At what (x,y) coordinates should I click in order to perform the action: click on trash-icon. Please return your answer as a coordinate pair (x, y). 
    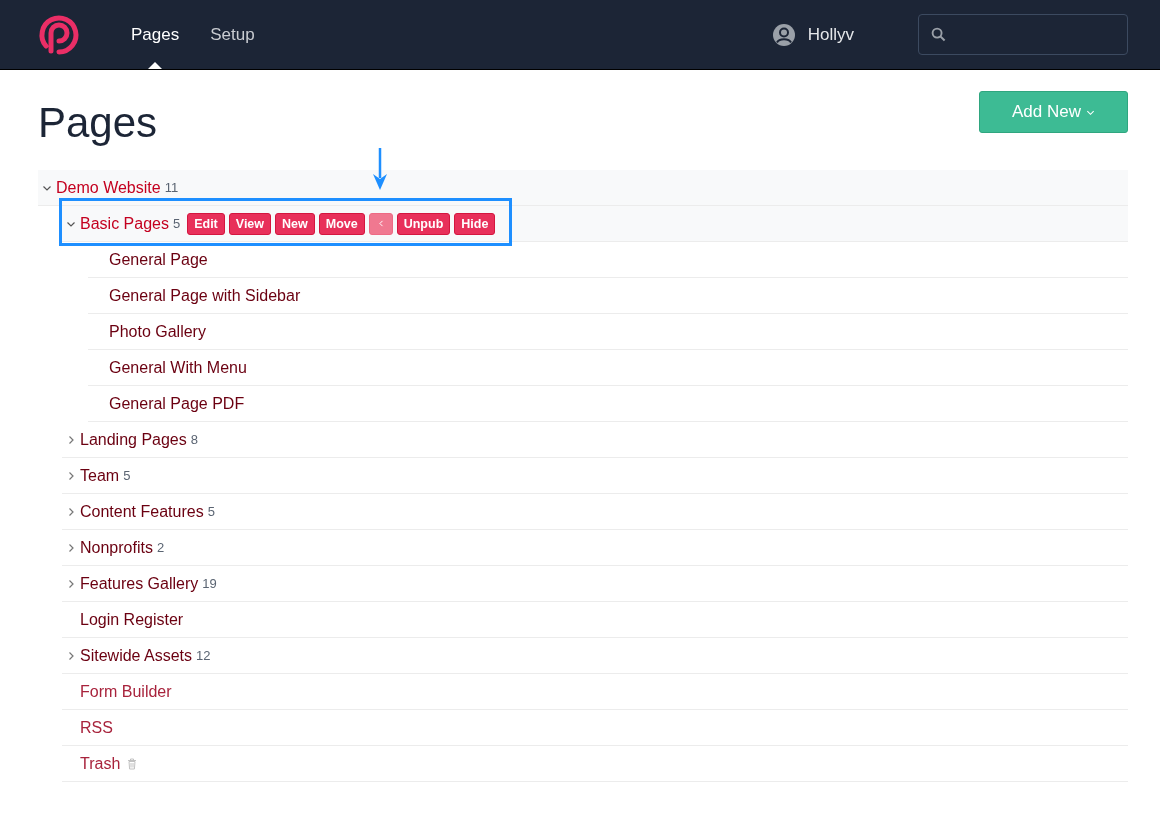
    Looking at the image, I should click on (132, 763).